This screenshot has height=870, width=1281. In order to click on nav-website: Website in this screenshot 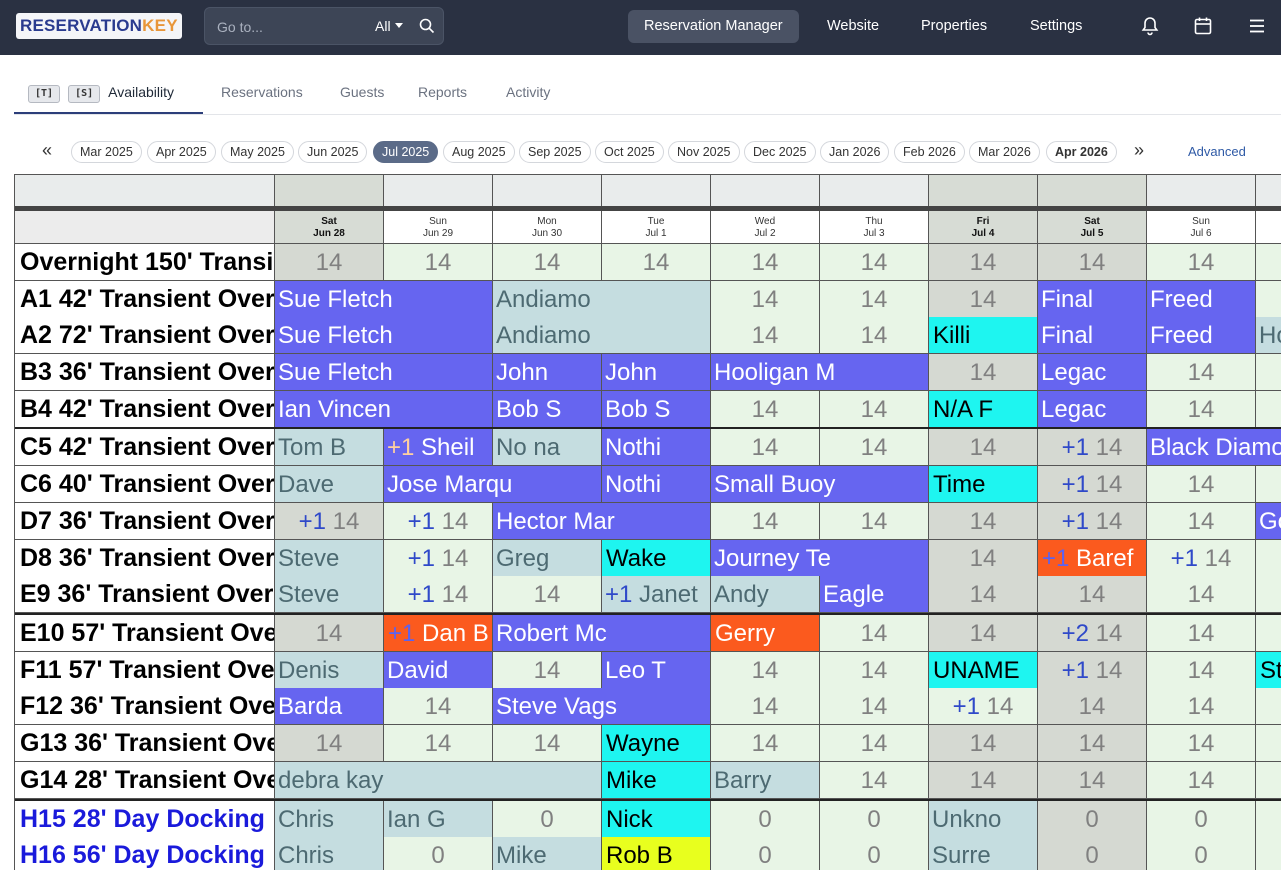, I will do `click(853, 26)`.